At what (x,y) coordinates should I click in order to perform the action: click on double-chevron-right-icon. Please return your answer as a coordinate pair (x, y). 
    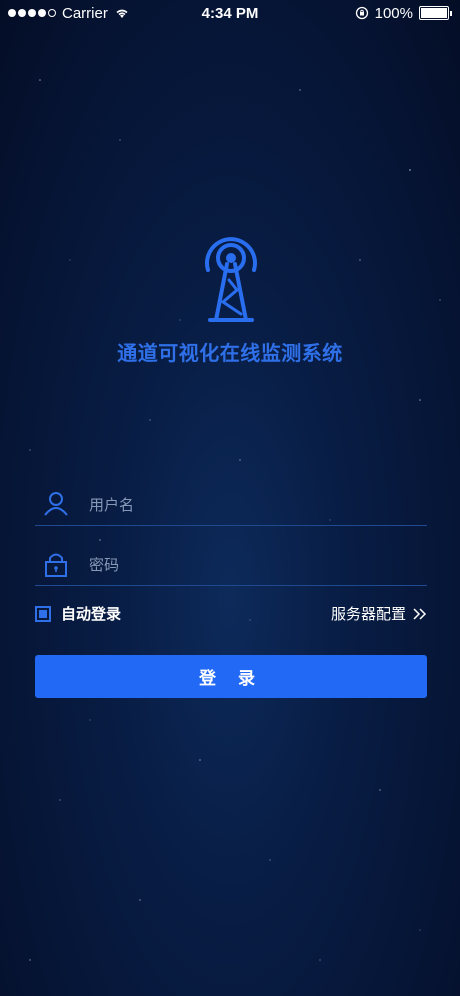
    Looking at the image, I should click on (420, 613).